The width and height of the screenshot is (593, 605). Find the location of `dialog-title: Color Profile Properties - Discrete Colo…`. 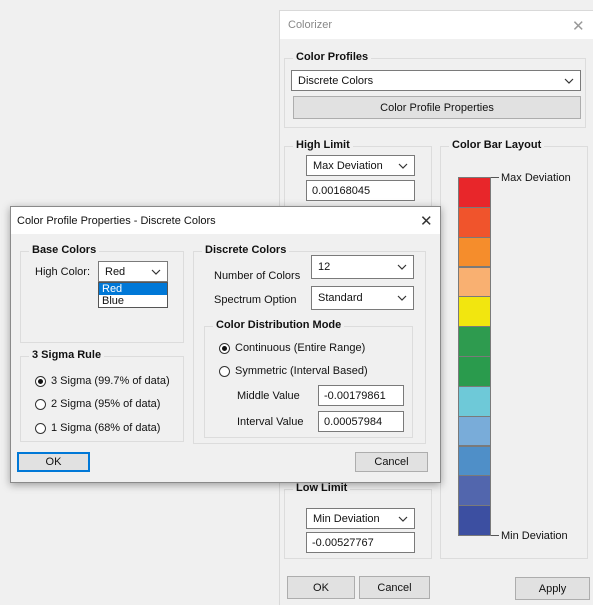

dialog-title: Color Profile Properties - Discrete Colo… is located at coordinates (116, 221).